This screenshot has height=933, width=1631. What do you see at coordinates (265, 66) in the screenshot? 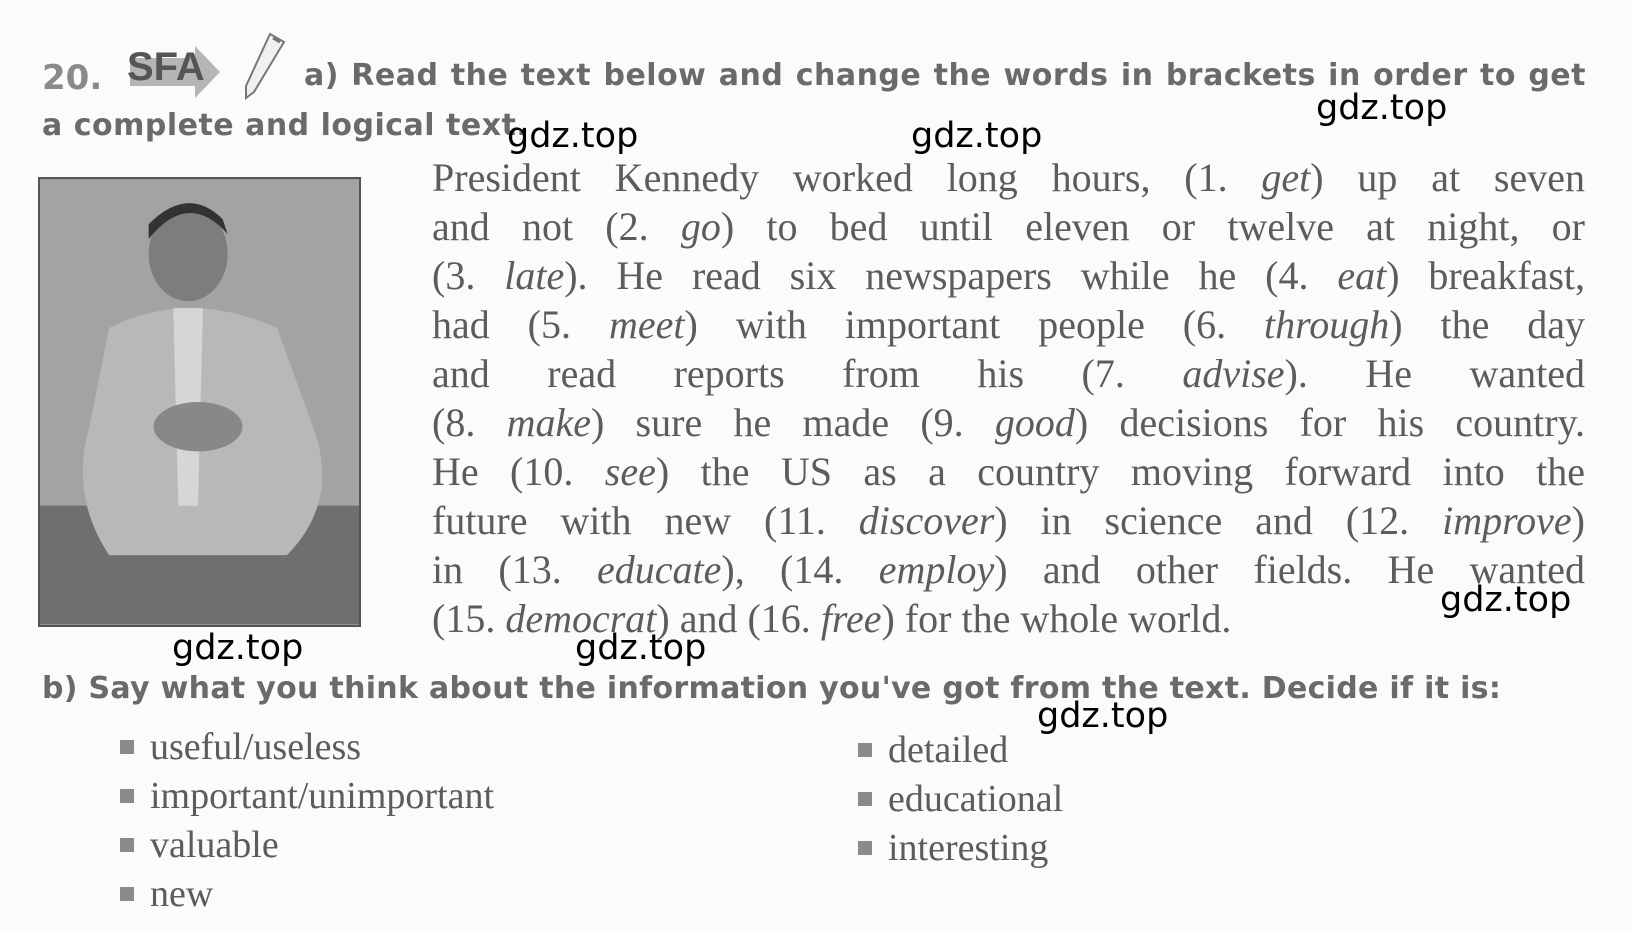
I see `pencil-icon` at bounding box center [265, 66].